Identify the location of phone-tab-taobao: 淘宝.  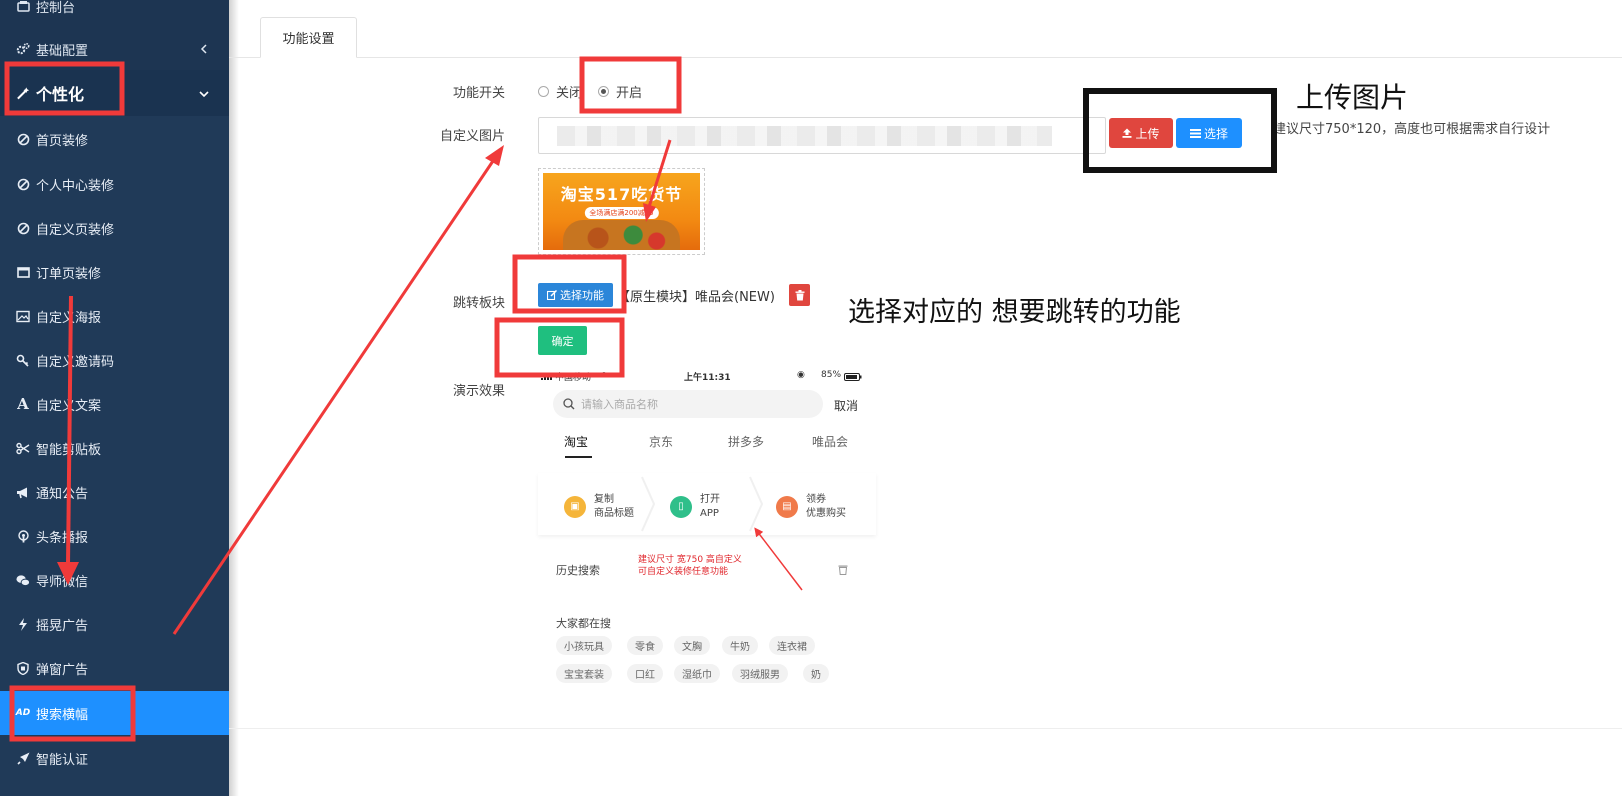
(576, 441).